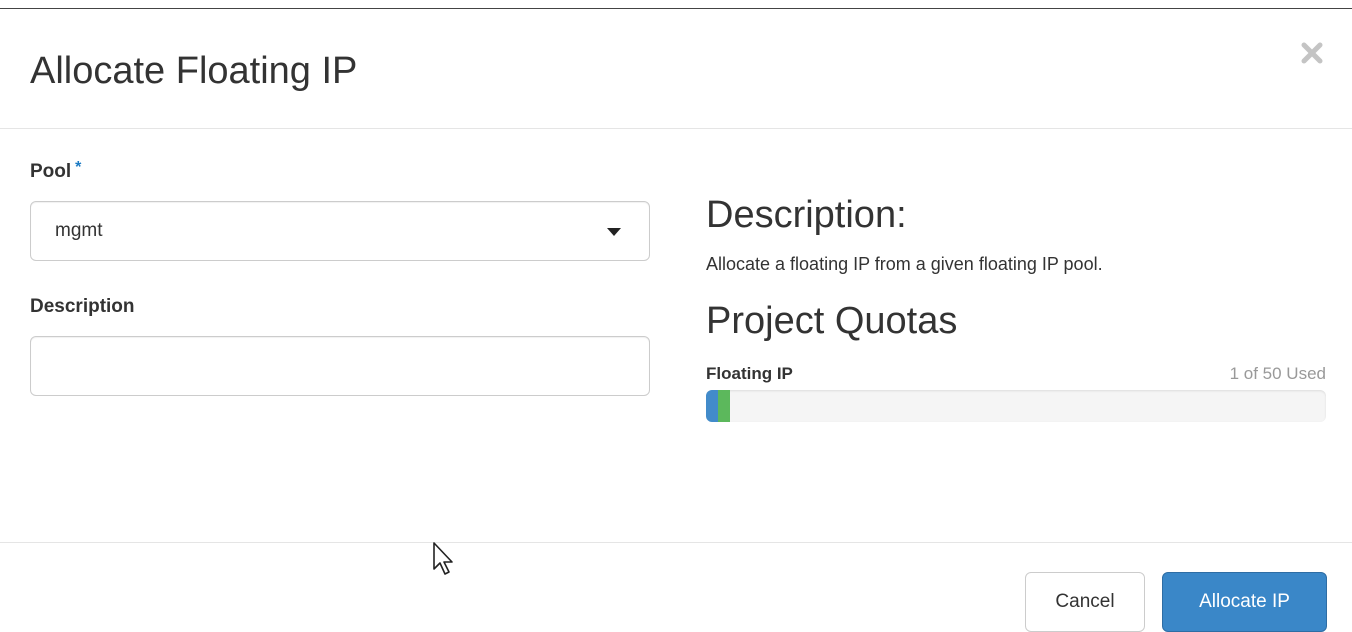 Image resolution: width=1352 pixels, height=632 pixels. What do you see at coordinates (1085, 602) in the screenshot?
I see `cancel-button: Cancel` at bounding box center [1085, 602].